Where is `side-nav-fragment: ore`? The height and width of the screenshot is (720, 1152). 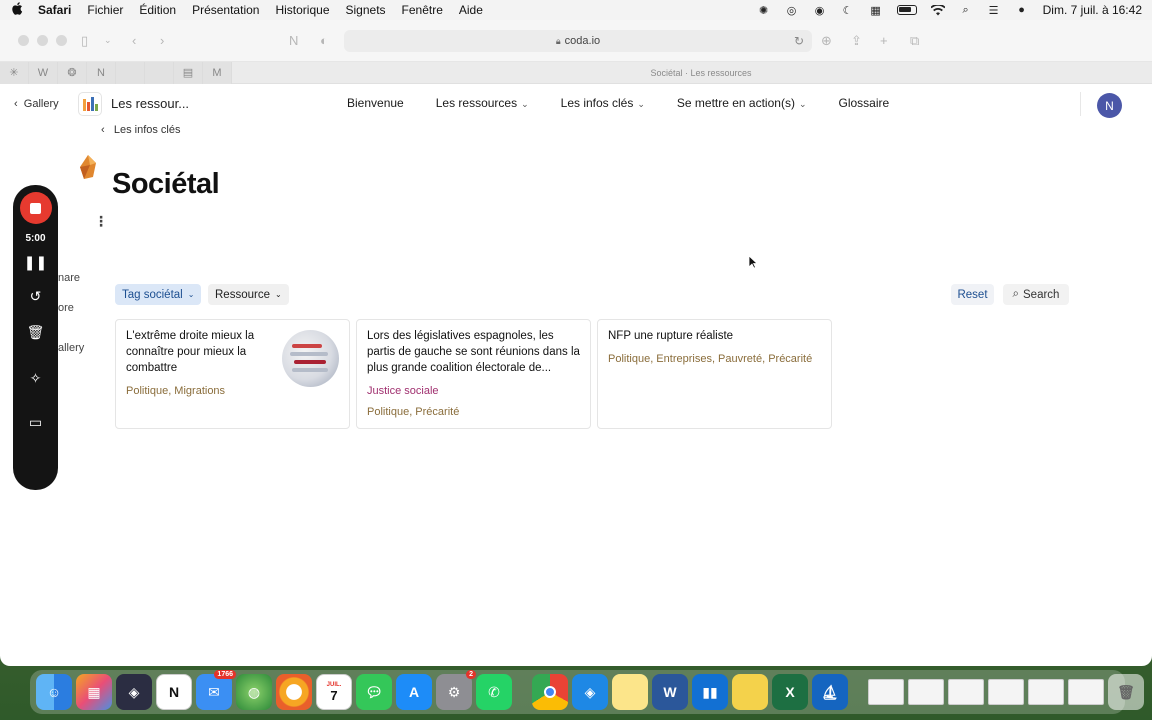
side-nav-fragment: ore is located at coordinates (66, 308).